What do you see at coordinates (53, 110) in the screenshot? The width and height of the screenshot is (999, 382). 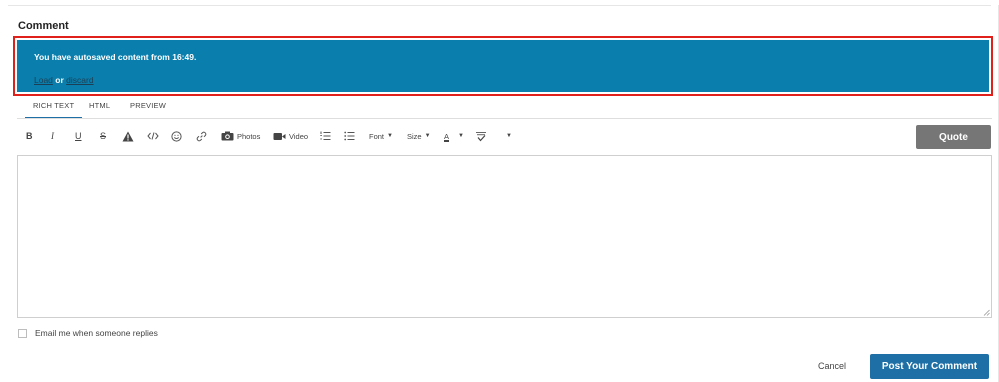 I see `tab-rich-text: RICH TEXT` at bounding box center [53, 110].